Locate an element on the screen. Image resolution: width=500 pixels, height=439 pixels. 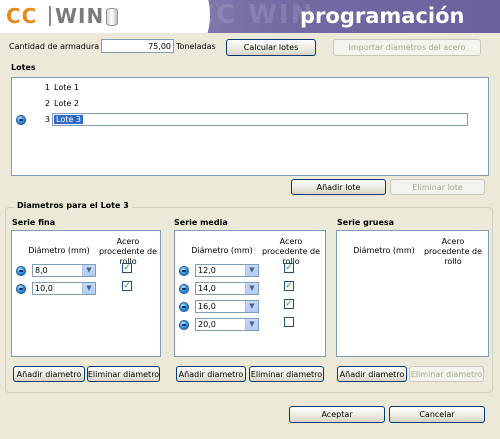
aceptar-button: Aceptar is located at coordinates (337, 414).